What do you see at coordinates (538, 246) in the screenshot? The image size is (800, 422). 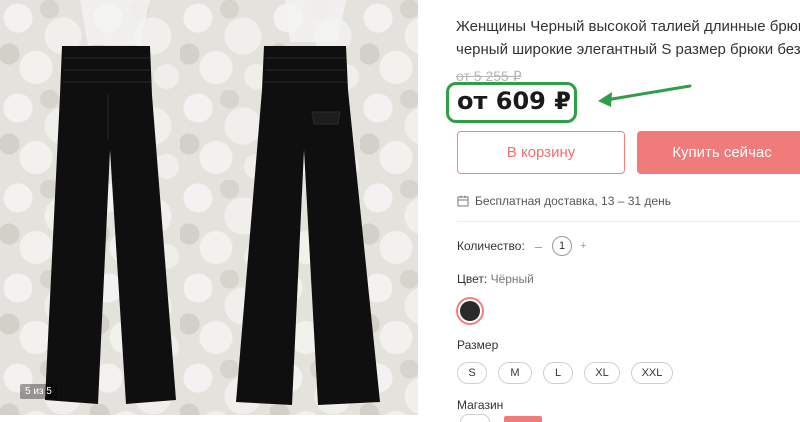 I see `quantity-decrease-button: –` at bounding box center [538, 246].